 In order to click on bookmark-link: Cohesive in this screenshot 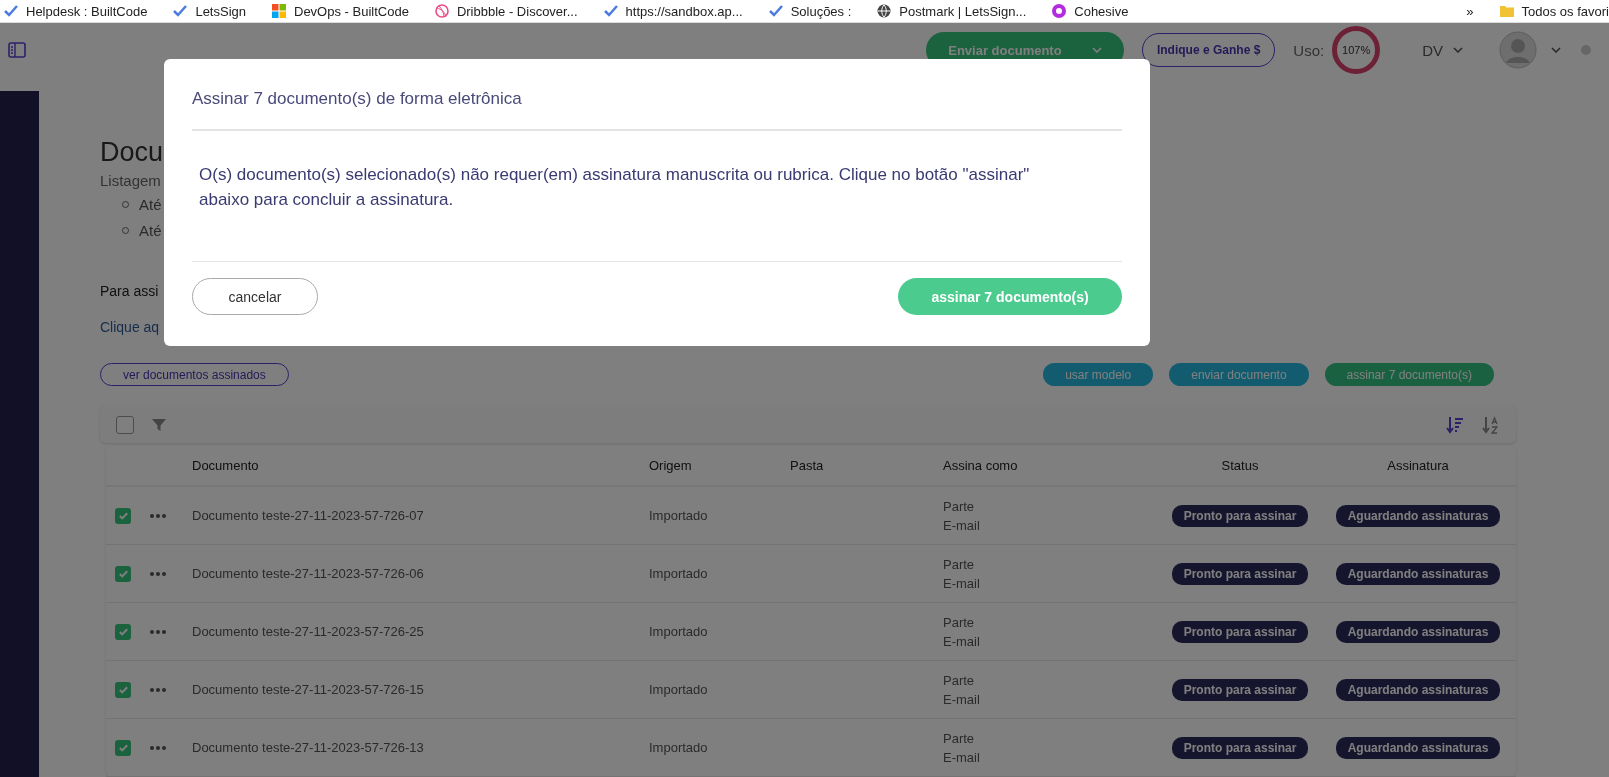, I will do `click(1090, 11)`.